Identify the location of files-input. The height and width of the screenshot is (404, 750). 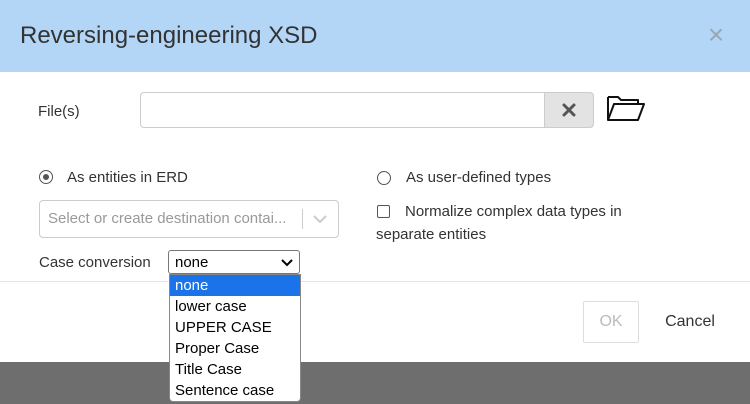
(342, 110).